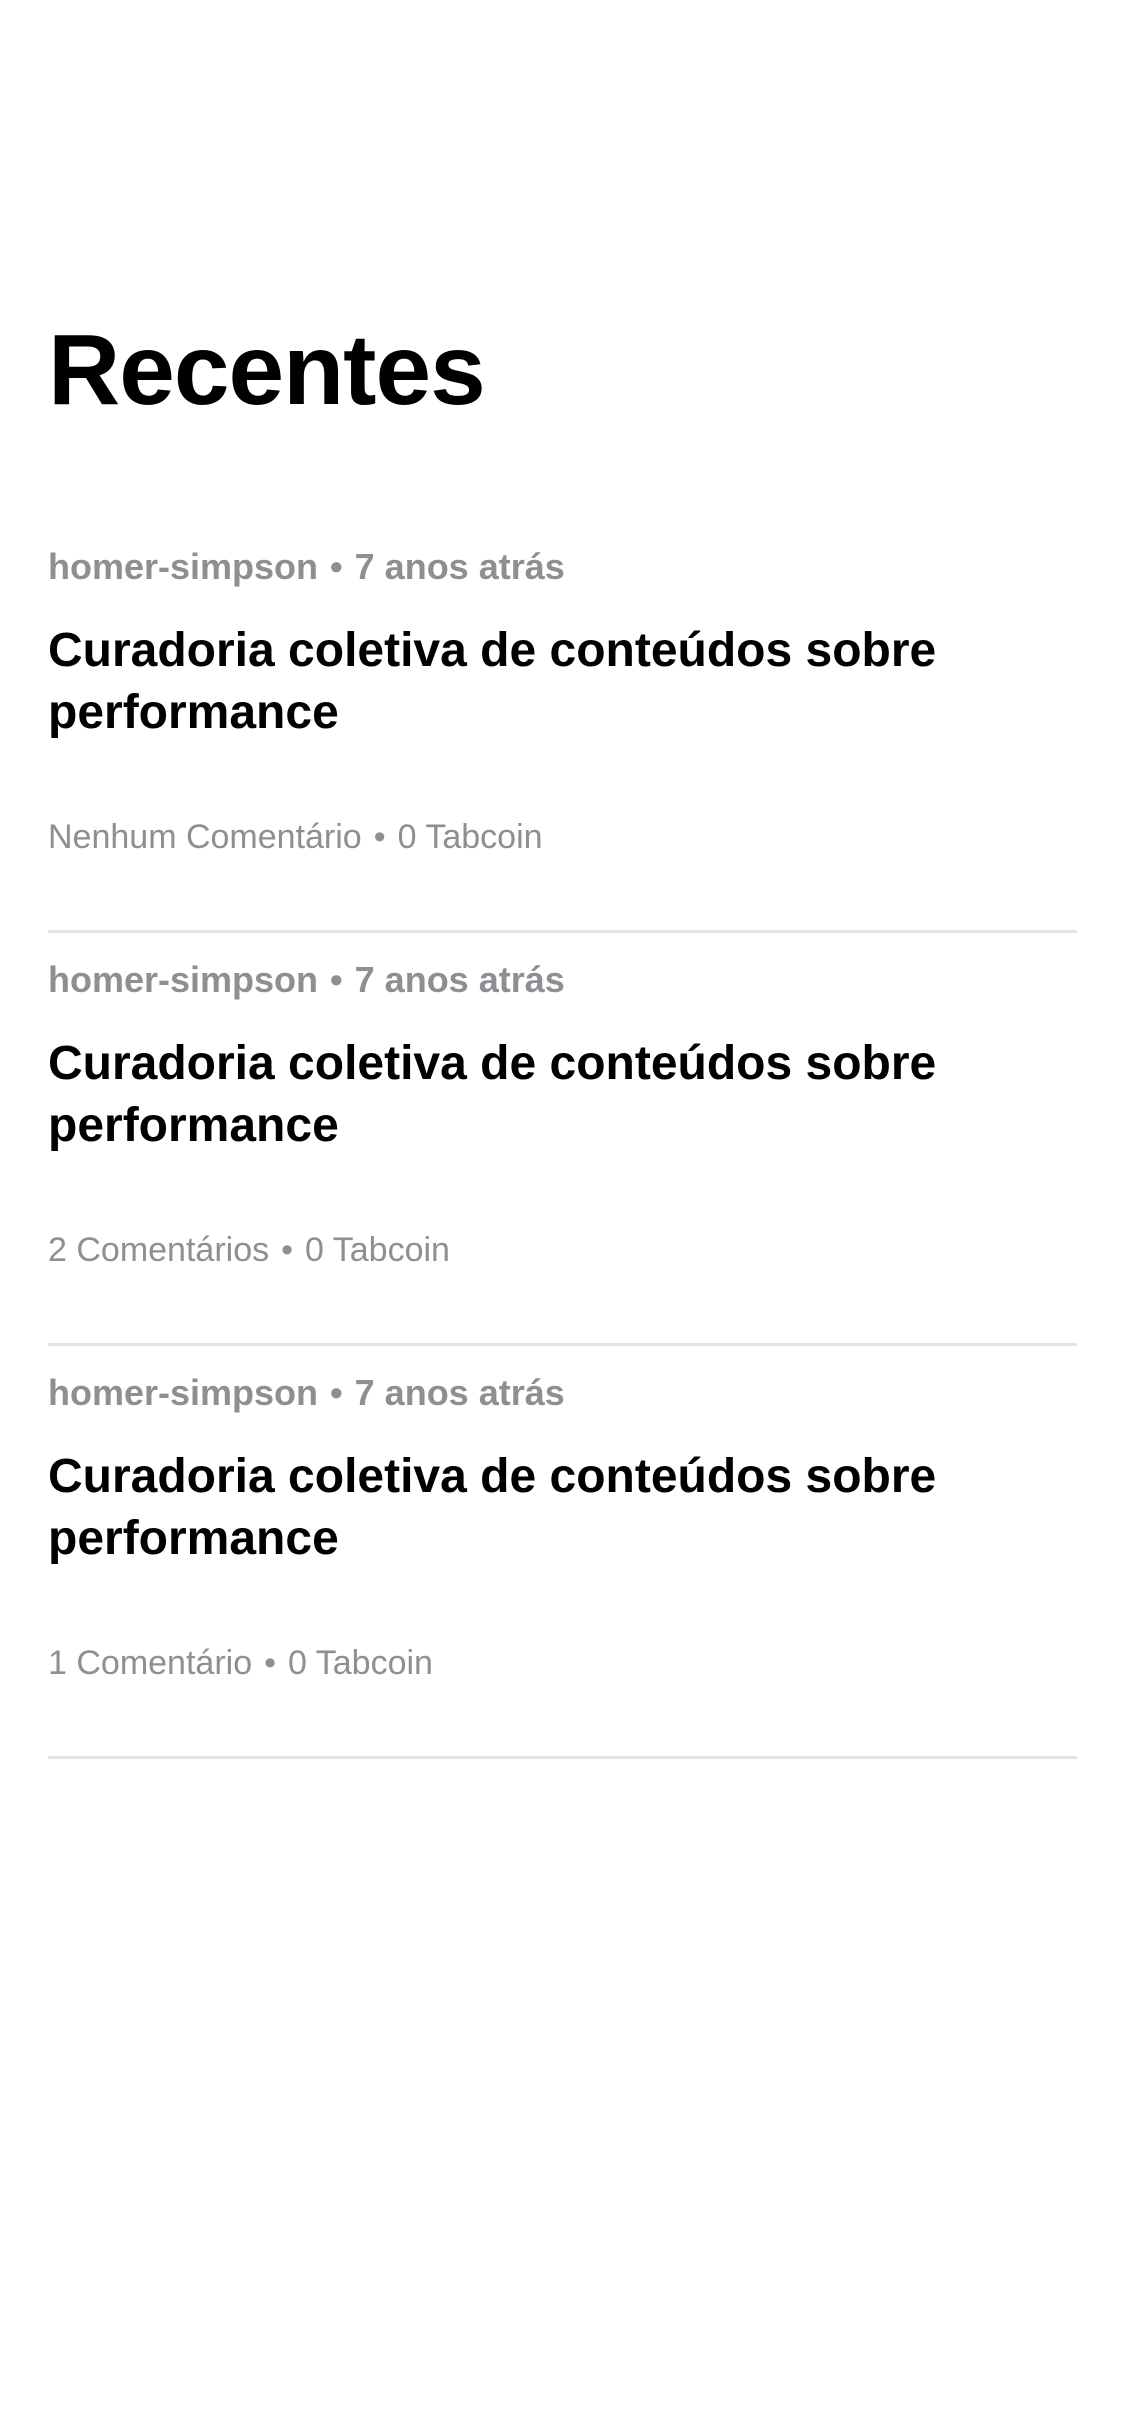 This screenshot has width=1125, height=2436. I want to click on post-stats: Nenhum Comentário • 0 Tabcoin, so click(295, 837).